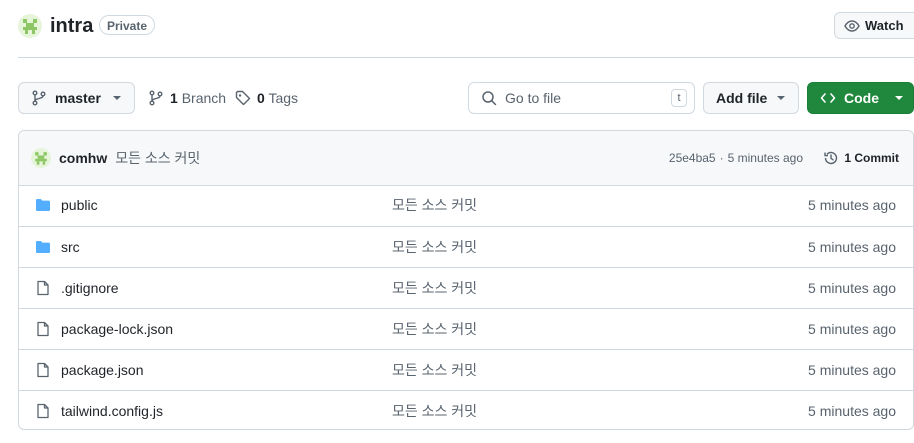  What do you see at coordinates (871, 158) in the screenshot?
I see `commit-count: 1 Commit` at bounding box center [871, 158].